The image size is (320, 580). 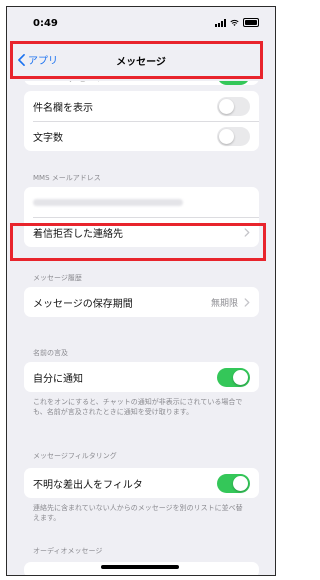 I want to click on filtering-footnote: 連絡先に含まれていない人からのメッセージを別のリストに並べ替えます。, so click(x=138, y=513).